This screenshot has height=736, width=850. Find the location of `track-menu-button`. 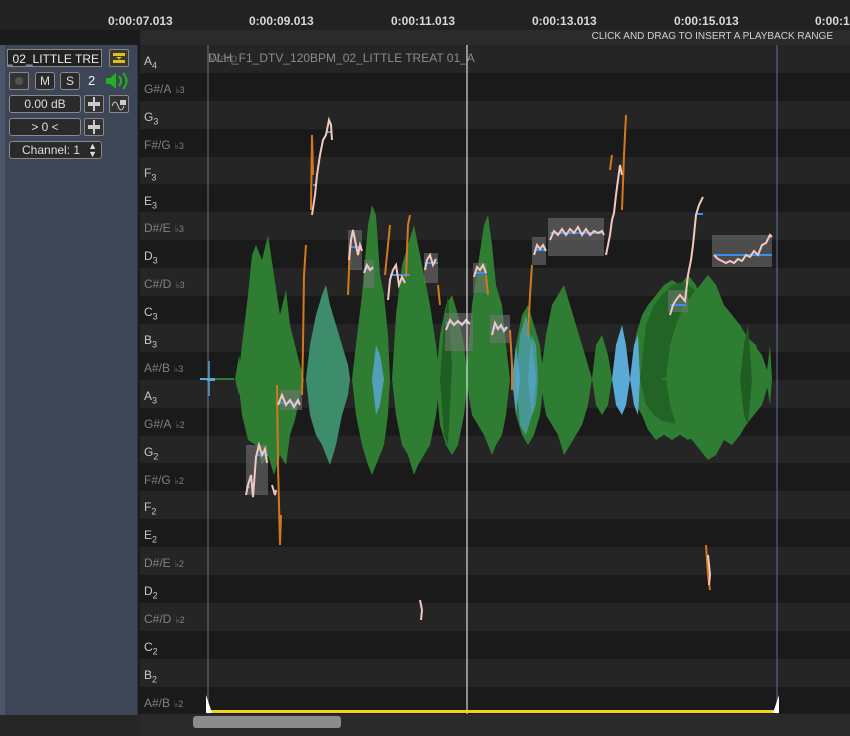

track-menu-button is located at coordinates (119, 58).